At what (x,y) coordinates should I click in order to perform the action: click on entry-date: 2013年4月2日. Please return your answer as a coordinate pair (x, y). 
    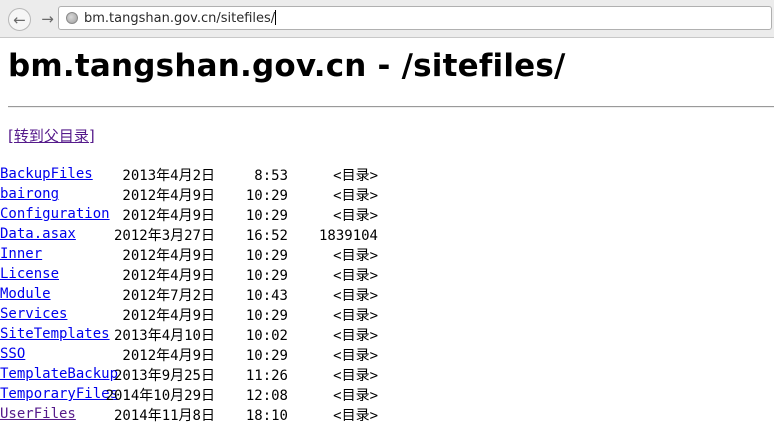
    Looking at the image, I should click on (168, 176).